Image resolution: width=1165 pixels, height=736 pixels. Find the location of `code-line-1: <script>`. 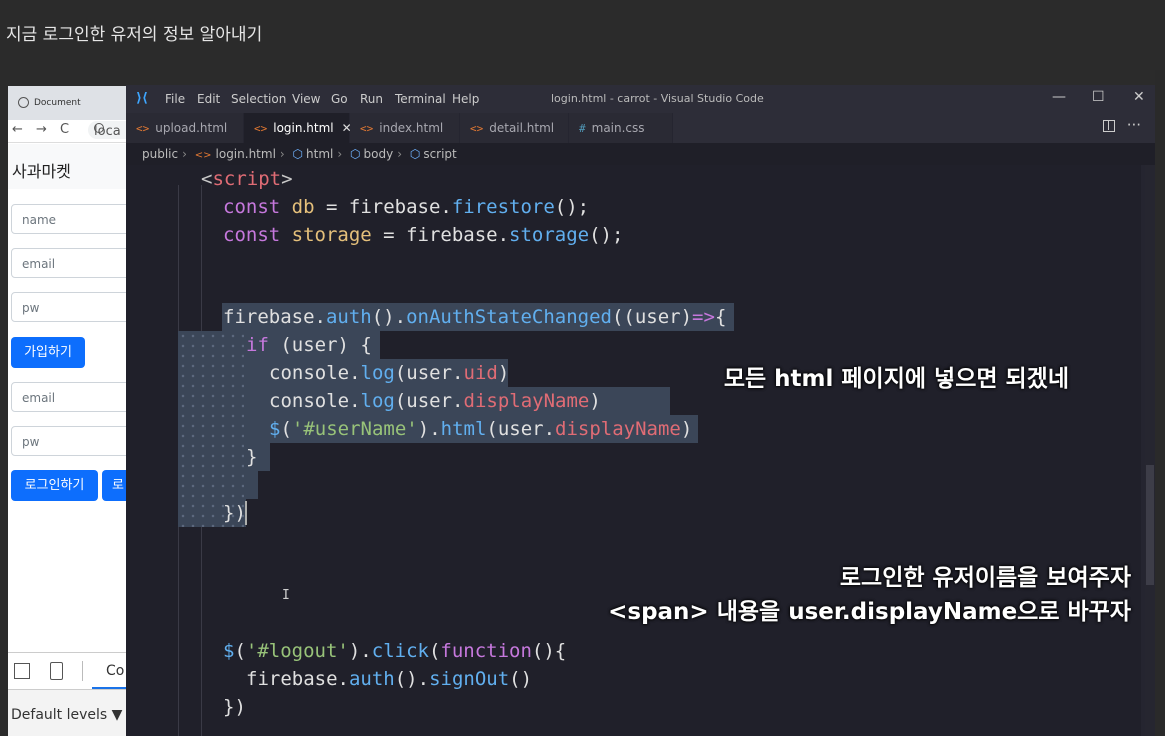

code-line-1: <script> is located at coordinates (247, 179).